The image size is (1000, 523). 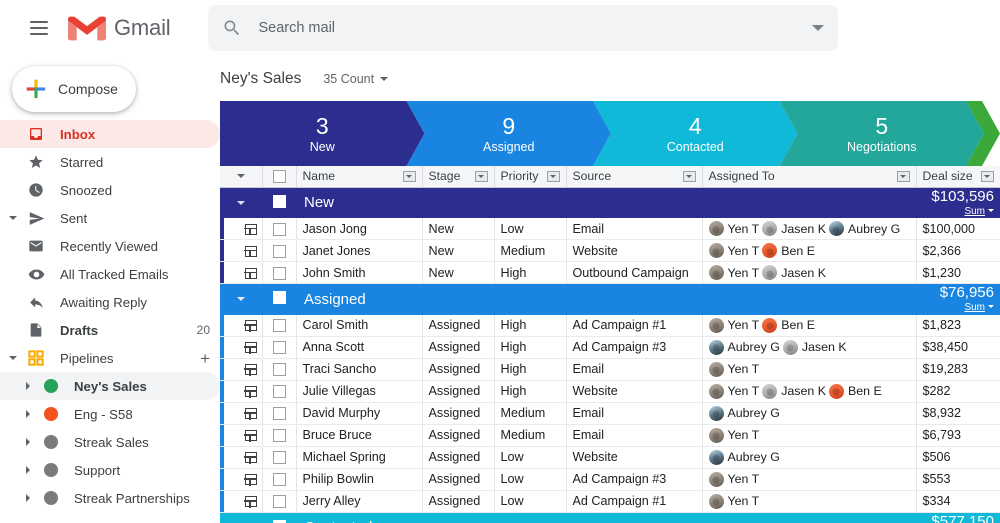 I want to click on cell-name: Julie Villegas, so click(x=359, y=391).